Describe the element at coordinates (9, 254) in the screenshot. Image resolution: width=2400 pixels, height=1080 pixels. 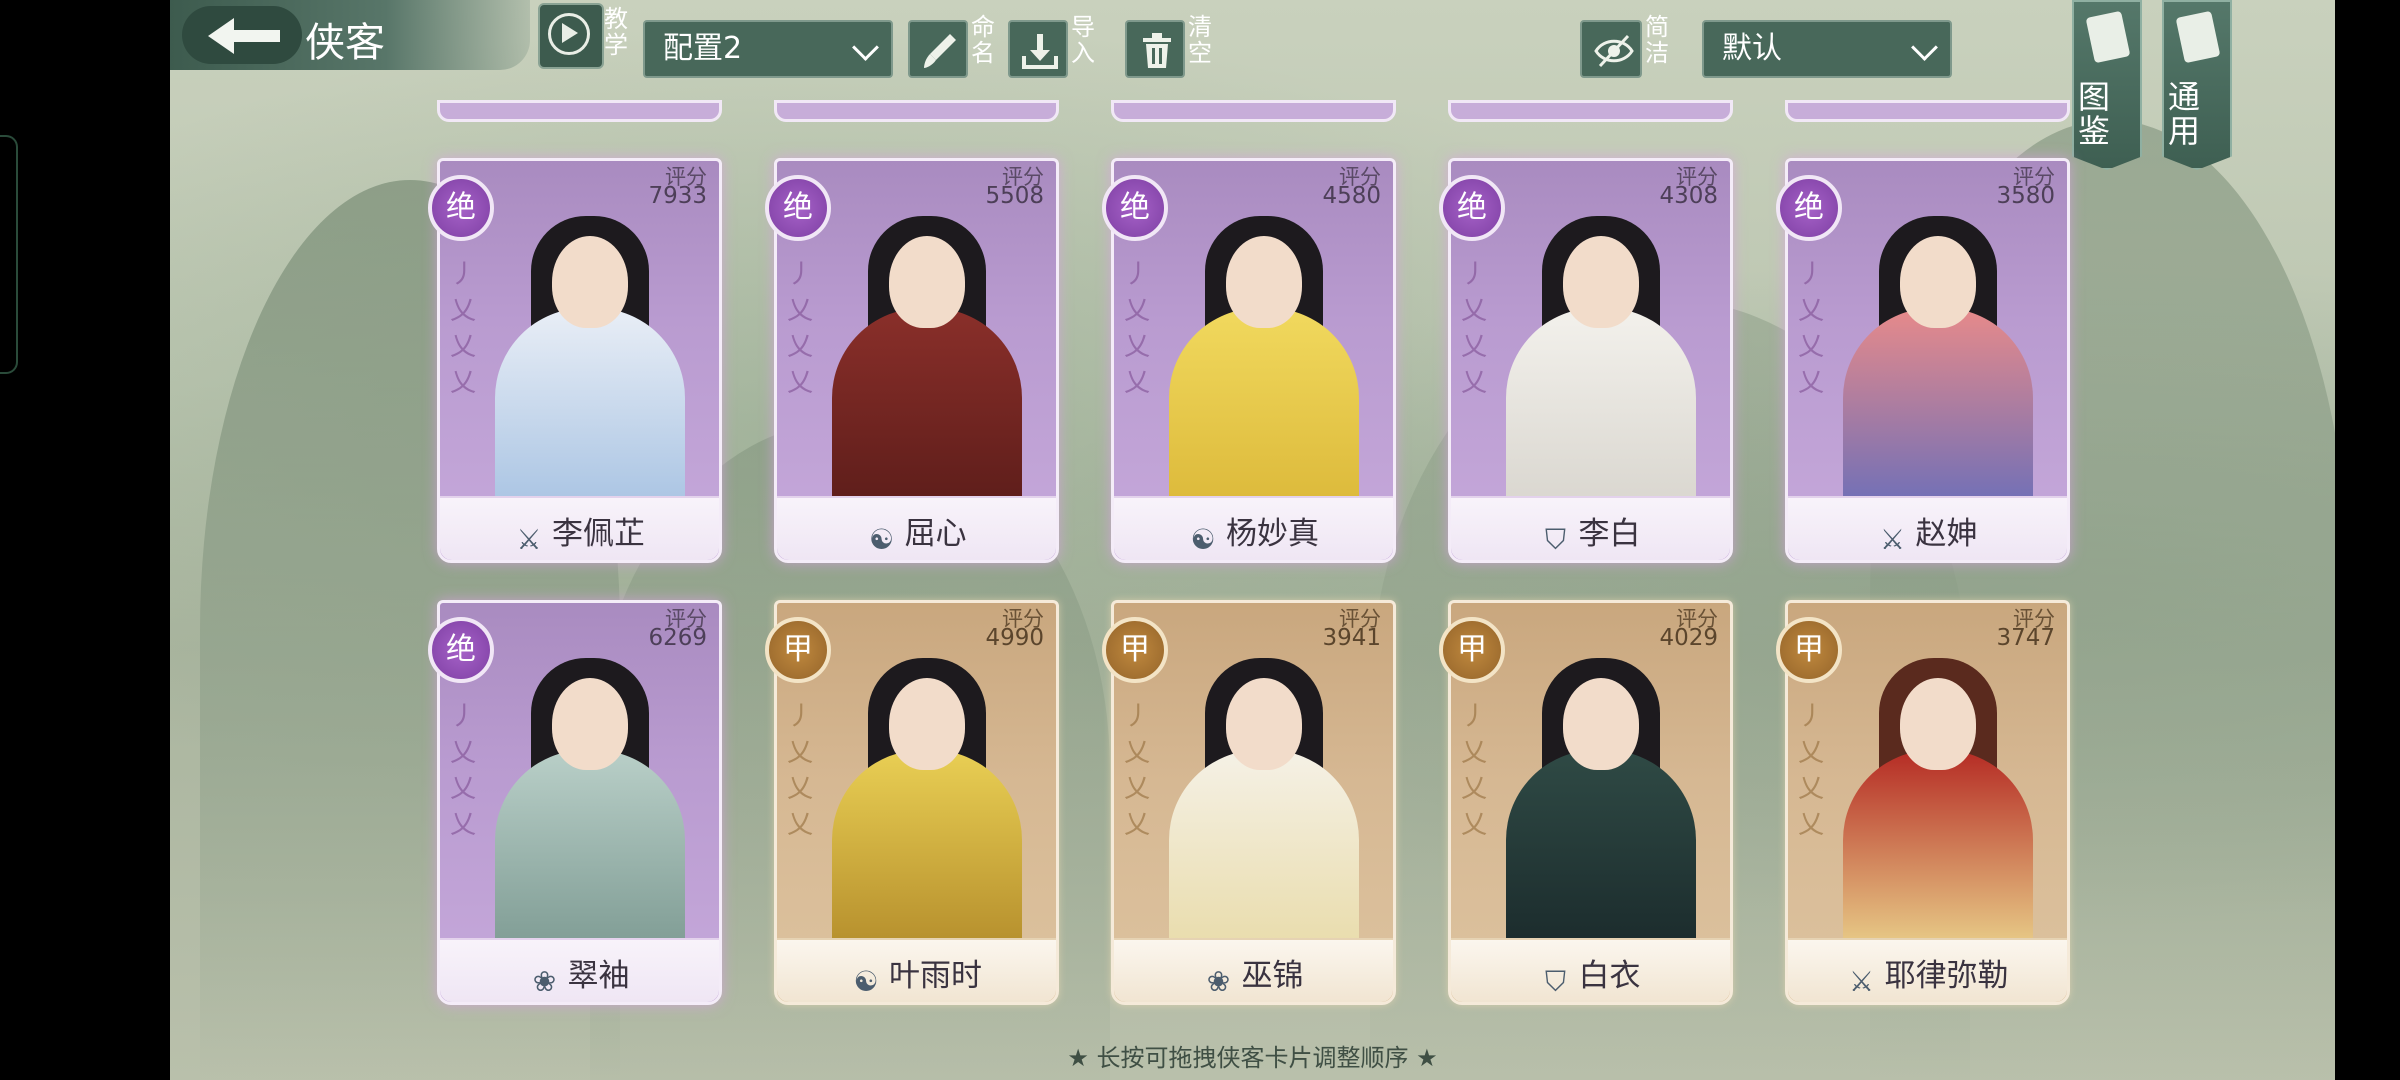
I see `edge-handle` at that location.